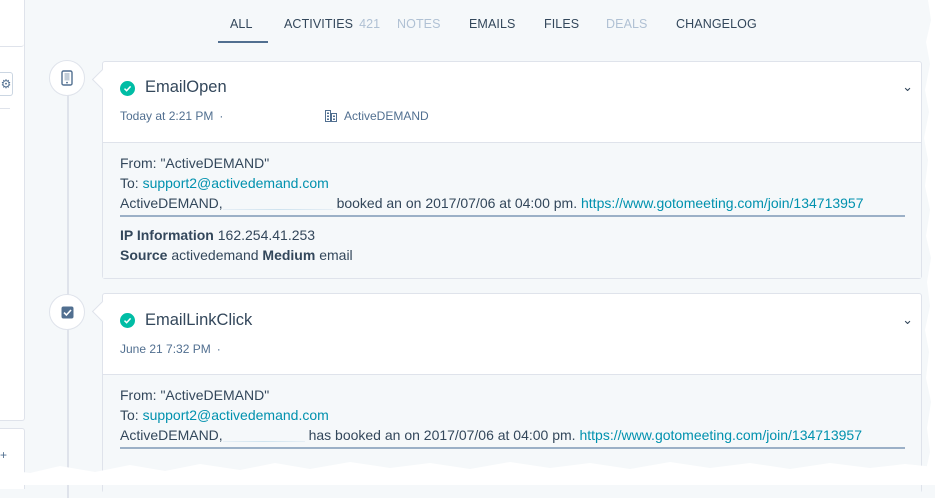 The width and height of the screenshot is (935, 498). Describe the element at coordinates (492, 24) in the screenshot. I see `tab-emails: EMAILS` at that location.